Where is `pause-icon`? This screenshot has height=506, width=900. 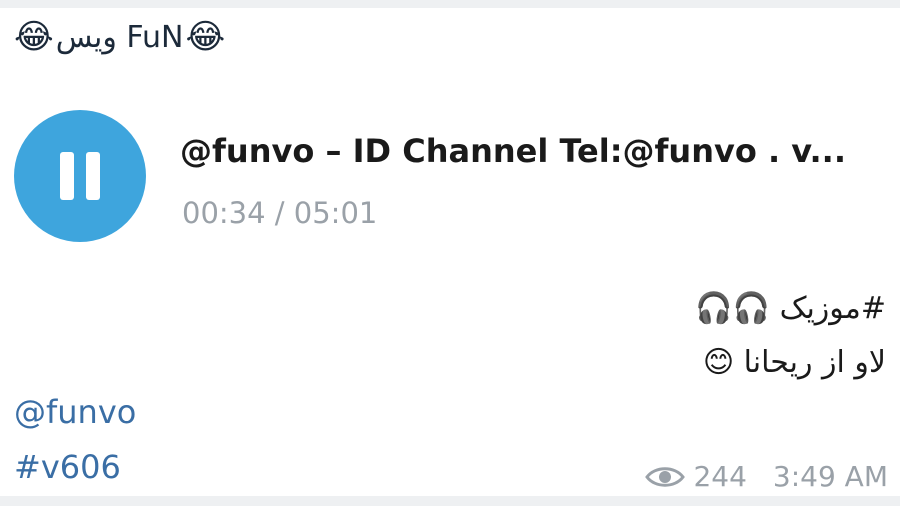 pause-icon is located at coordinates (80, 176).